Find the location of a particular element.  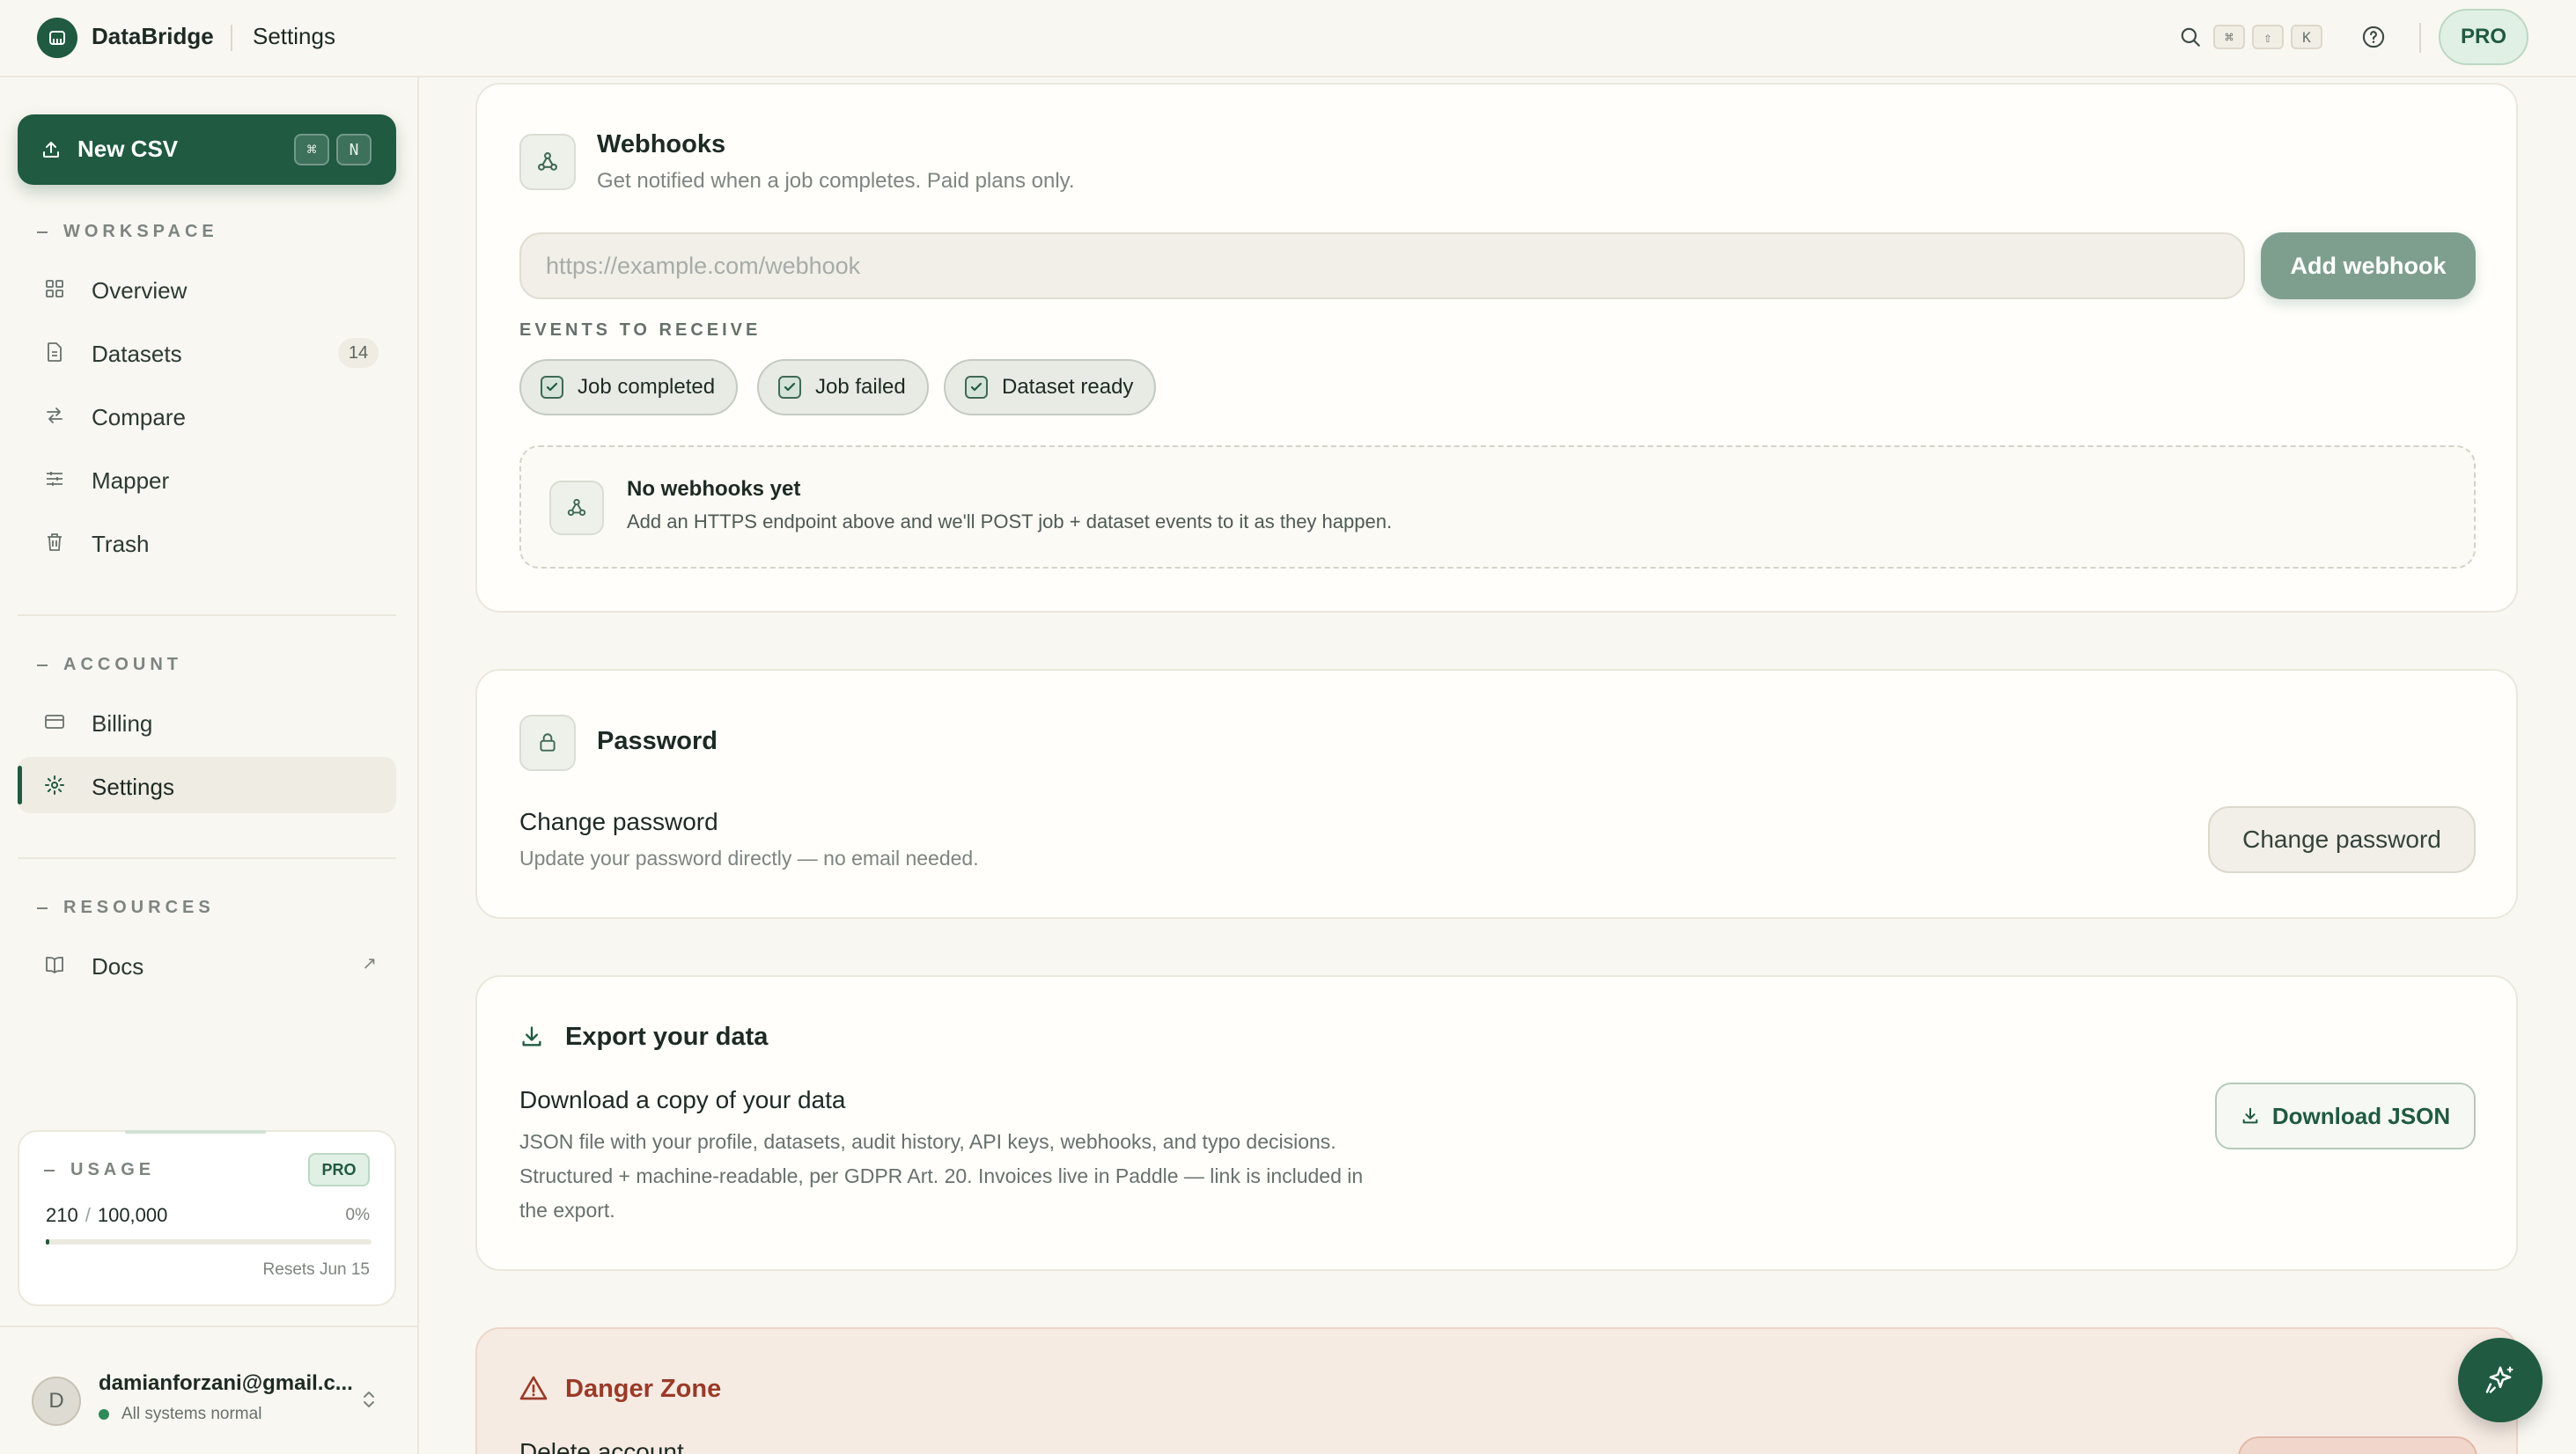

brand-name: DataBridge is located at coordinates (153, 36).